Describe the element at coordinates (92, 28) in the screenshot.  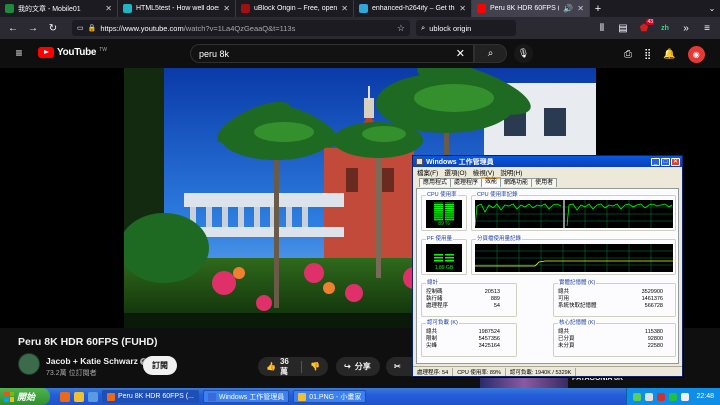
I see `lock-icon: 🔒` at that location.